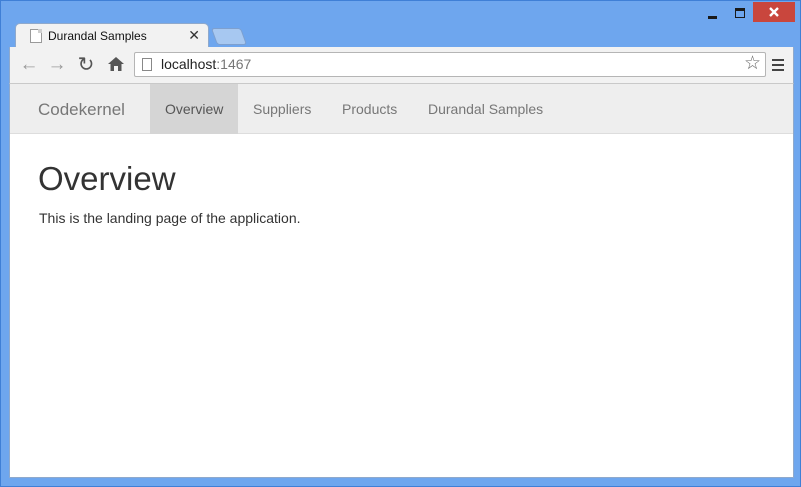 The height and width of the screenshot is (487, 801). Describe the element at coordinates (194, 109) in the screenshot. I see `nav-item-overview: Overview` at that location.